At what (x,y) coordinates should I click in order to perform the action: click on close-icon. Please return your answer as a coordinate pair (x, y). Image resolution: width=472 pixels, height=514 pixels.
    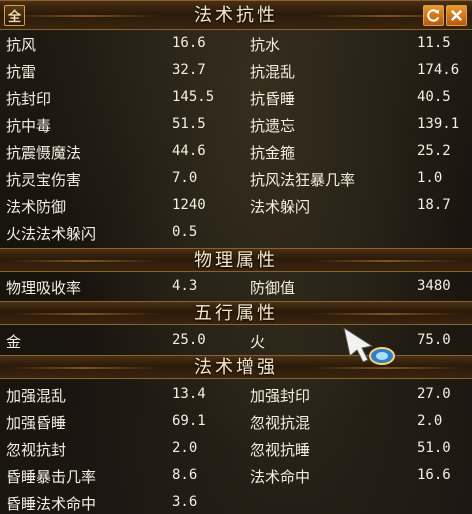
    Looking at the image, I should click on (456, 15).